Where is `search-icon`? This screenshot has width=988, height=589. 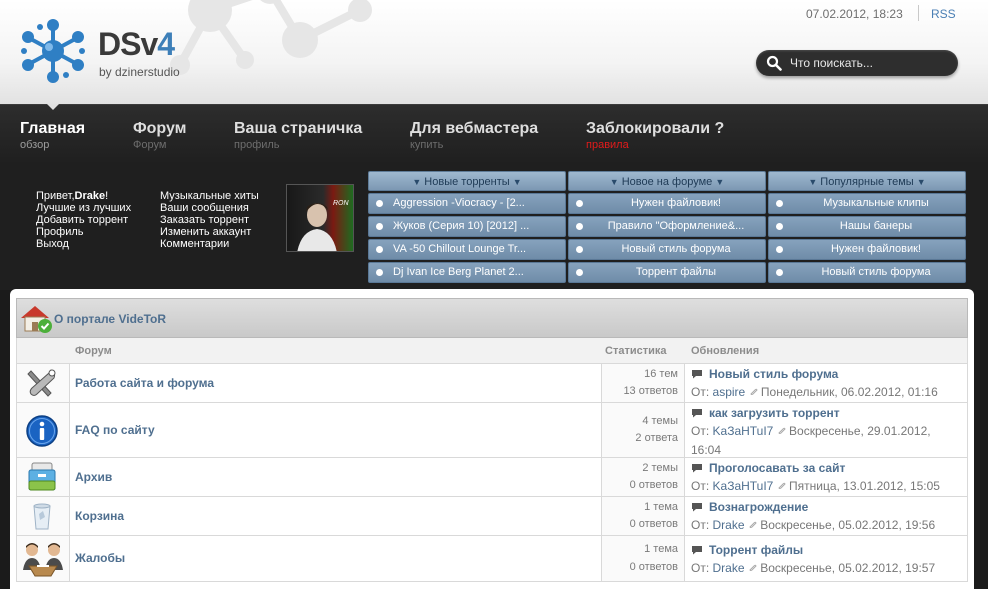
search-icon is located at coordinates (774, 63).